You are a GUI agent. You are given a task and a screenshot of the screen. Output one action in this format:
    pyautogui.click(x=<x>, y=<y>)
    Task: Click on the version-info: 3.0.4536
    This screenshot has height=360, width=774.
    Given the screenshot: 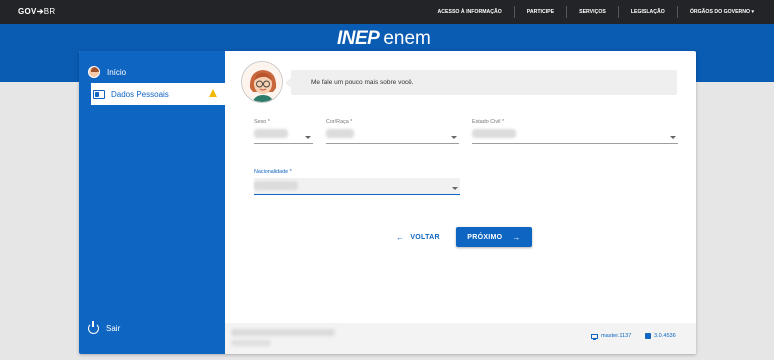 What is the action you would take?
    pyautogui.click(x=660, y=336)
    